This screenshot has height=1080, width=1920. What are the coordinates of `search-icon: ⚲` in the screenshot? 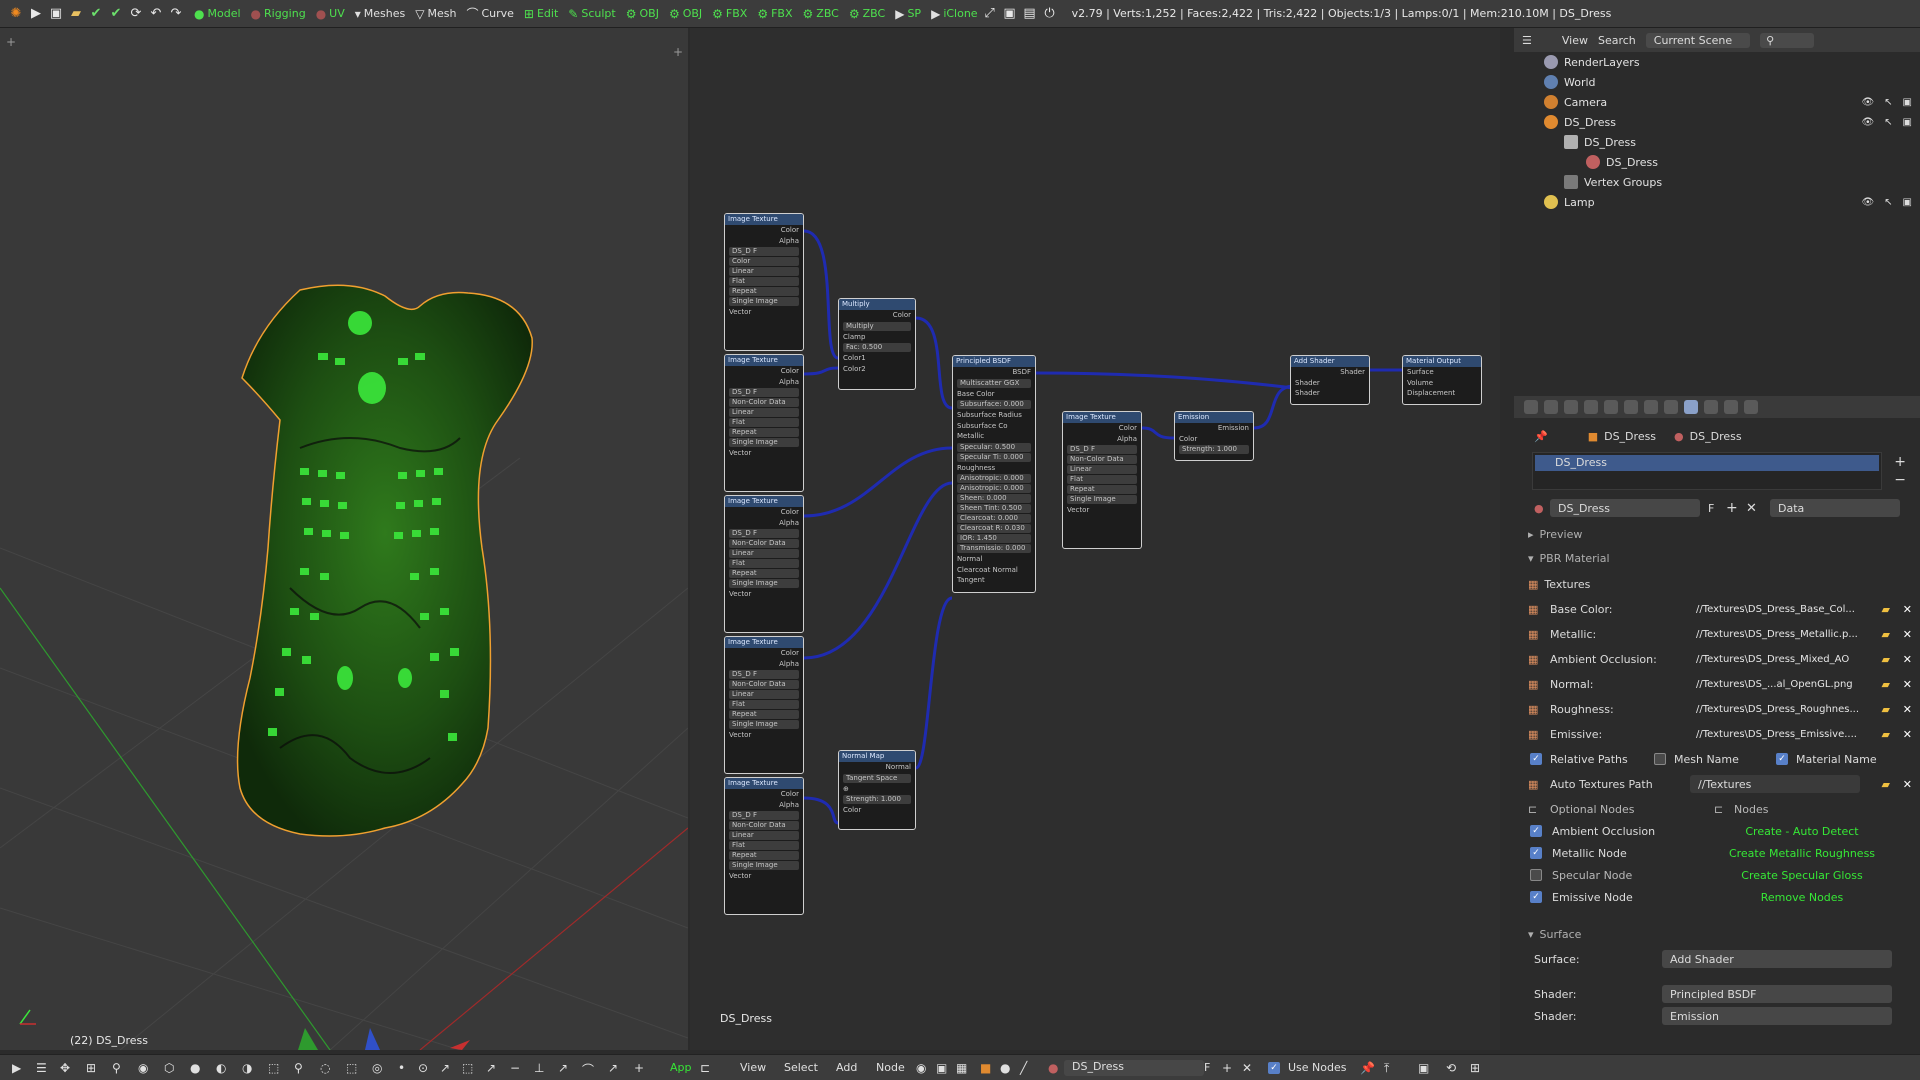 It's located at (298, 1068).